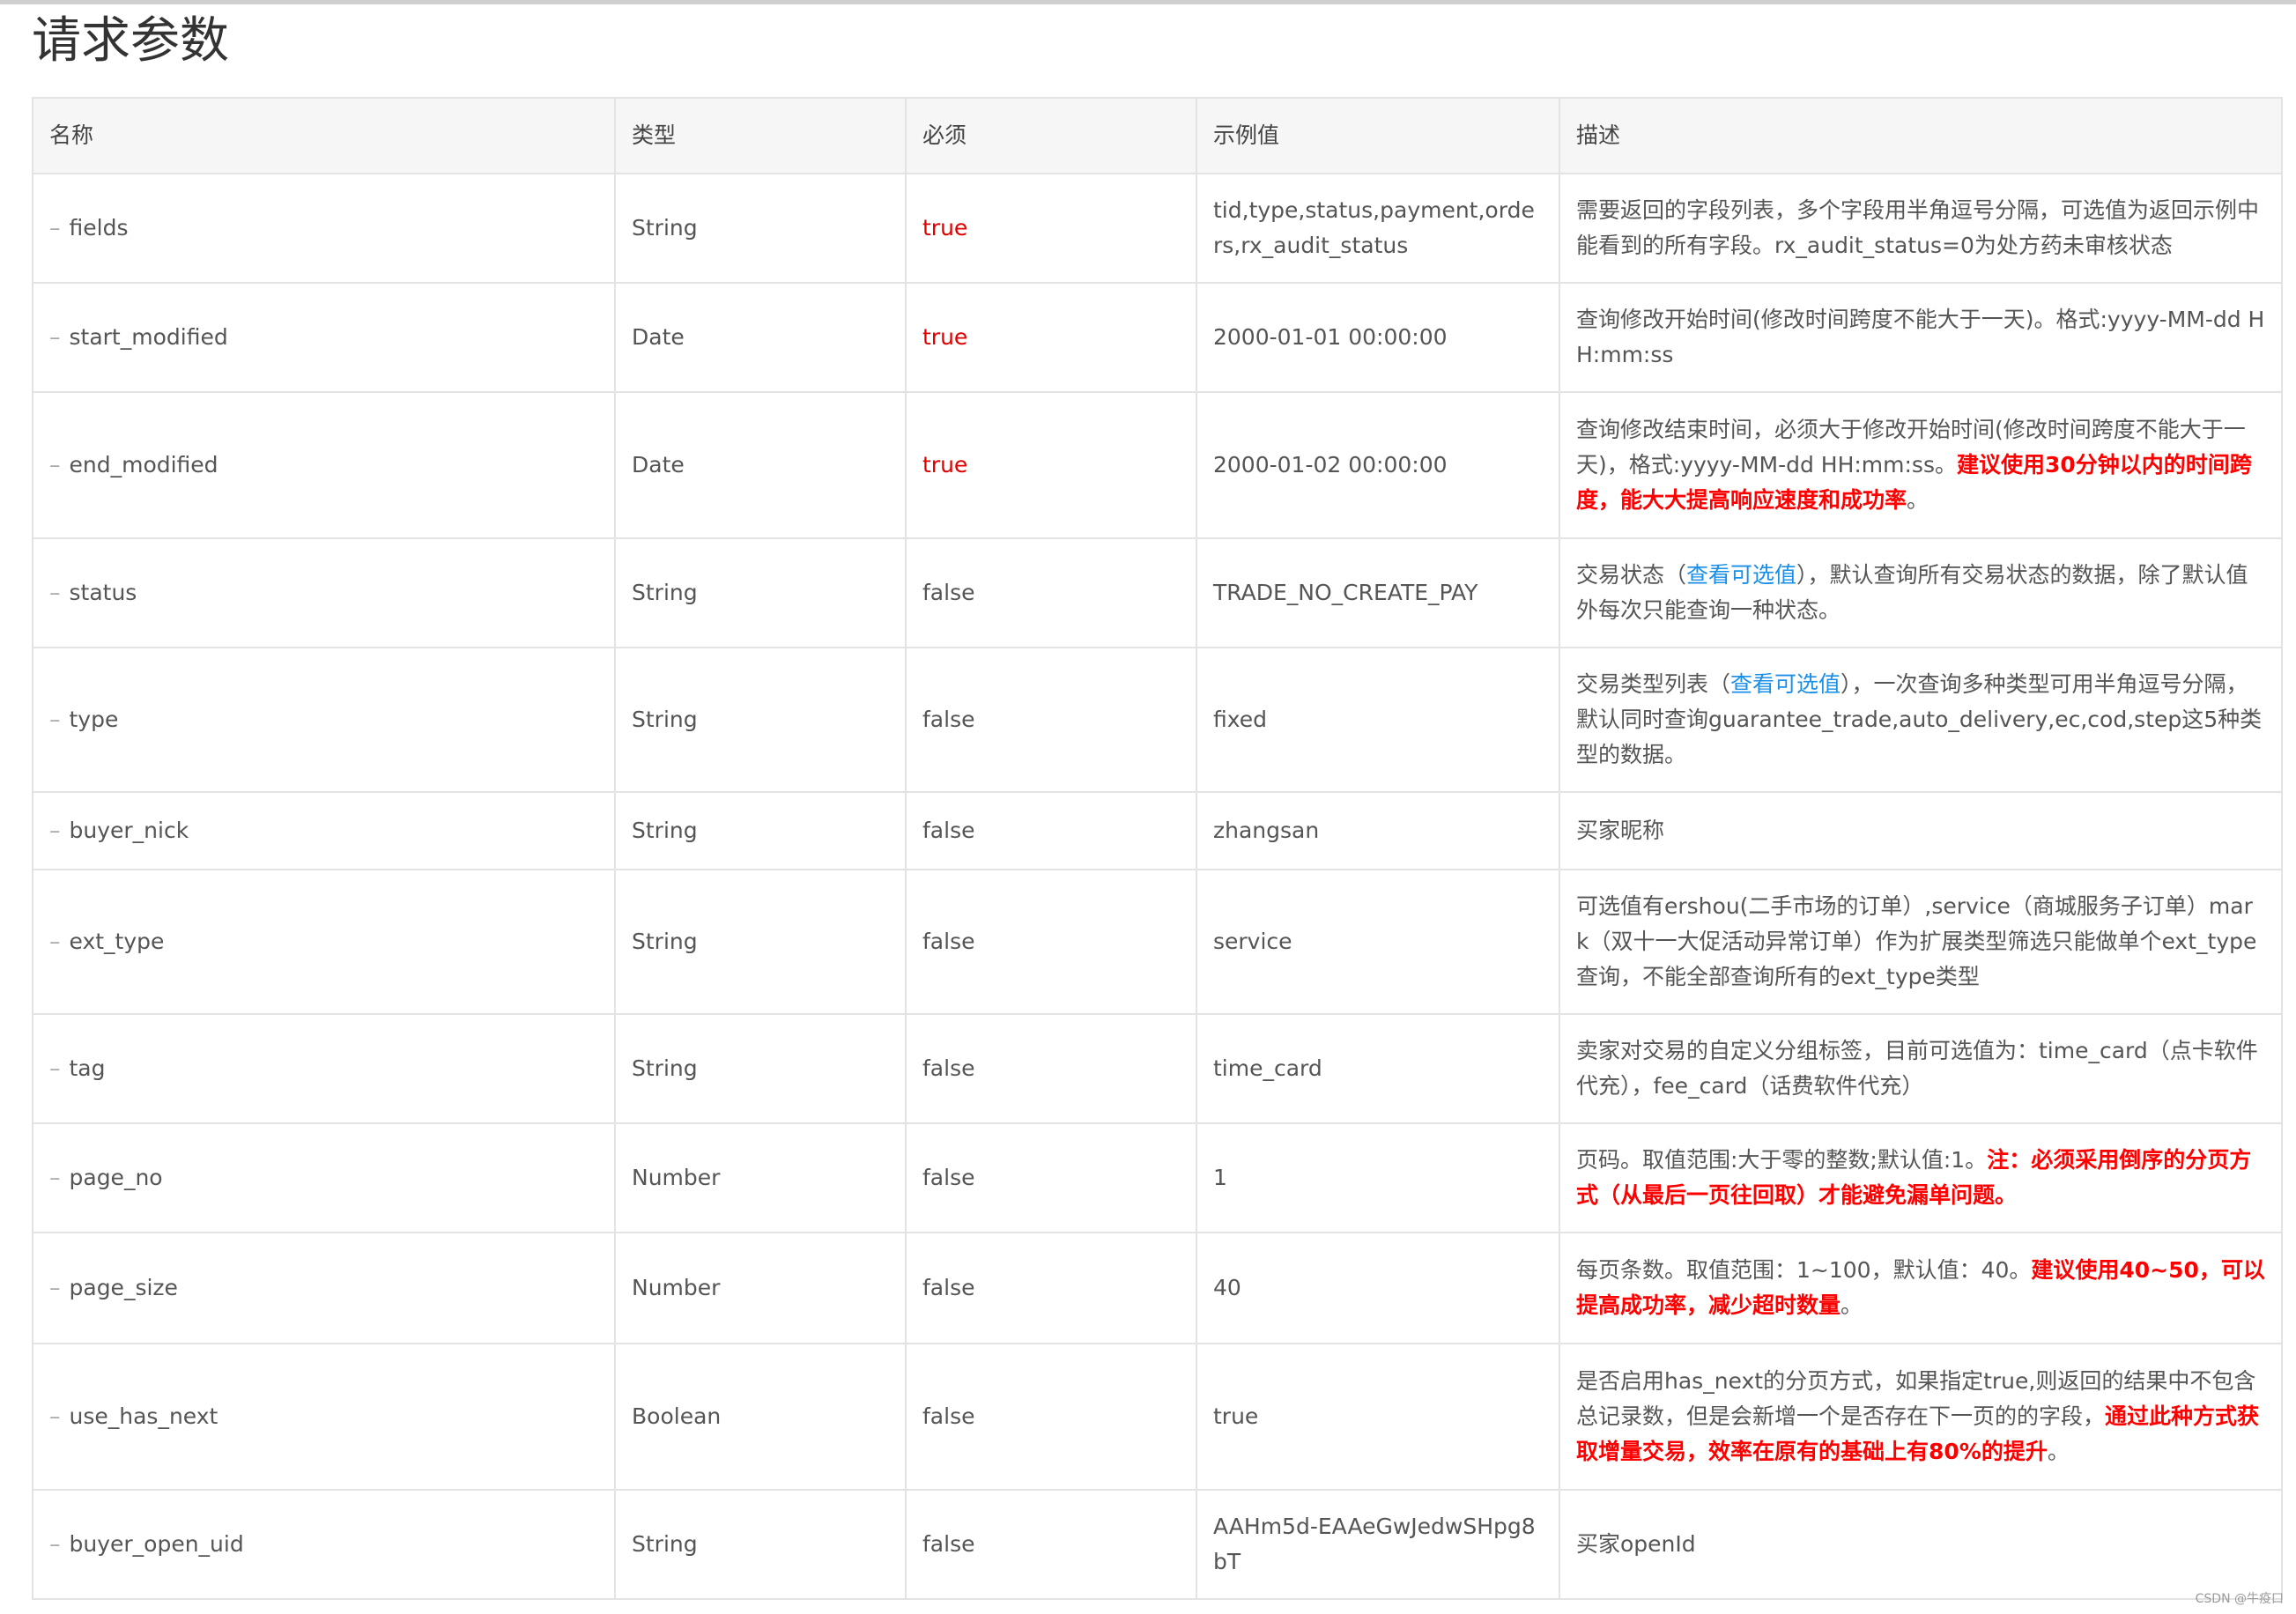 This screenshot has height=1614, width=2296. I want to click on param-example: fixed, so click(1378, 720).